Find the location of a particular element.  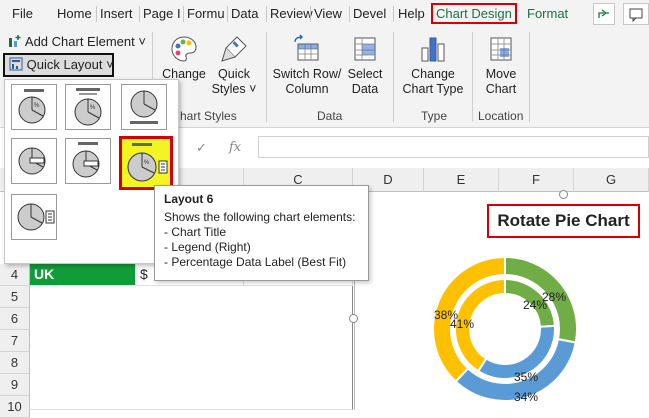

chart-title: Rotate Pie Chart is located at coordinates (563, 221).